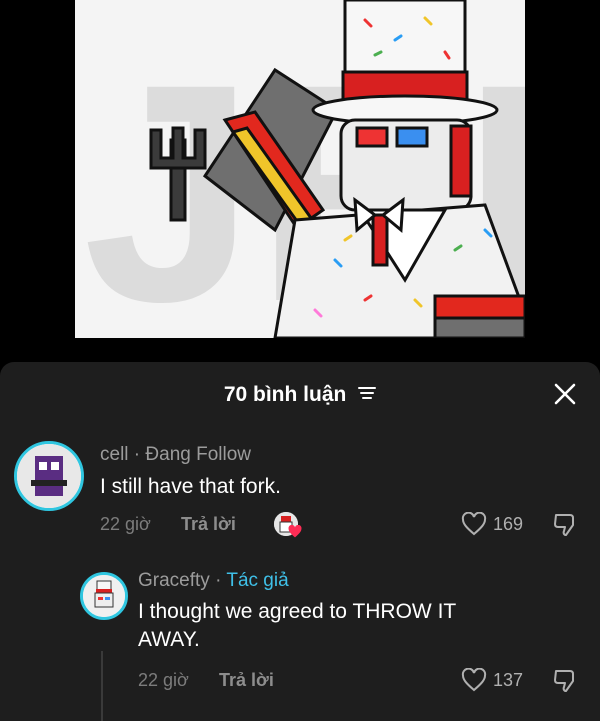 This screenshot has height=721, width=600. Describe the element at coordinates (297, 626) in the screenshot. I see `reply-text: I thought we agreed to THROW IT AWAY.` at that location.